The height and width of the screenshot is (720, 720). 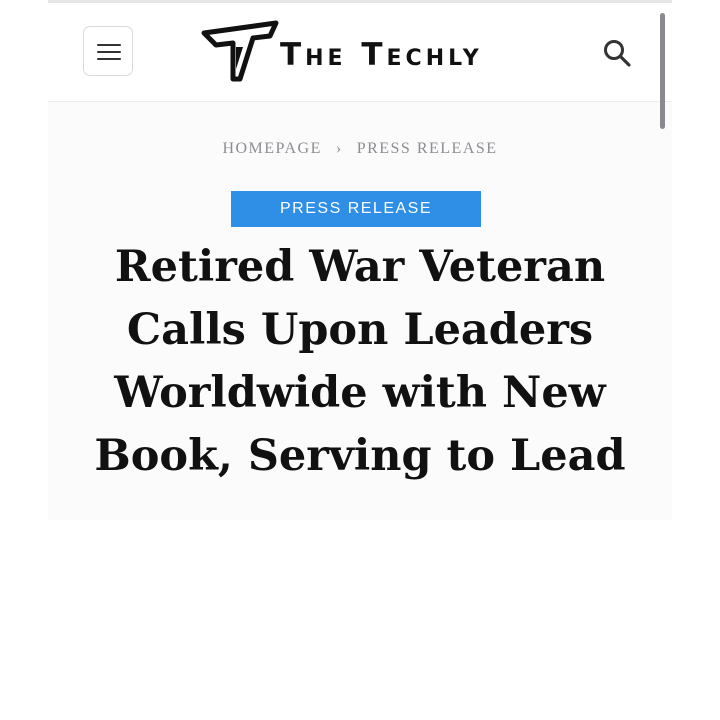 I want to click on breadcrumb-home-link: HOMEPAGE, so click(x=271, y=148).